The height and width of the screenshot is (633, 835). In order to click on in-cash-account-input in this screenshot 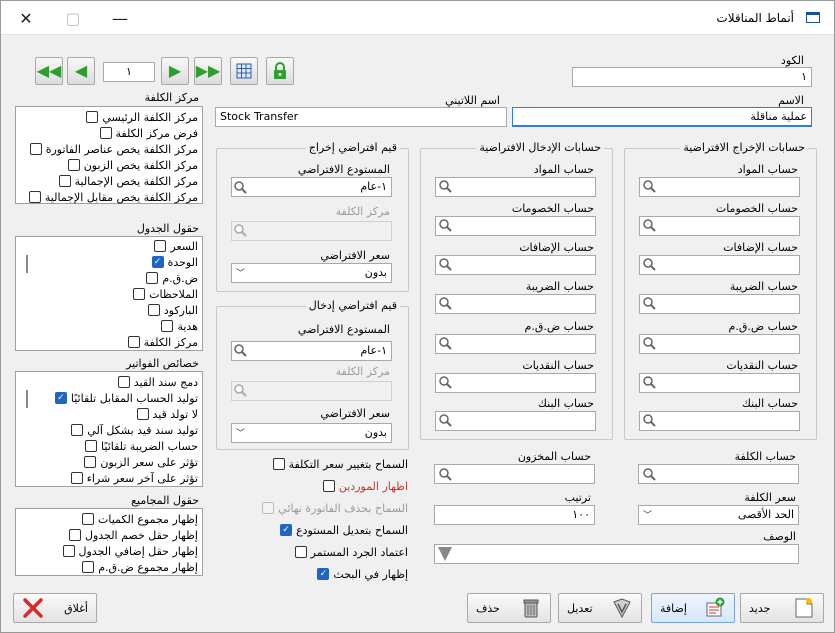, I will do `click(515, 383)`.